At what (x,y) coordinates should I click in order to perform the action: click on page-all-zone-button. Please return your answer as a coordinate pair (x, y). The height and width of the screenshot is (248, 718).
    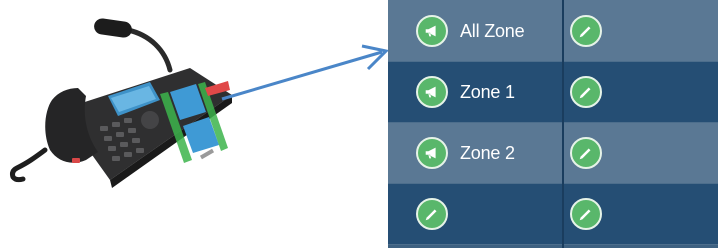
    Looking at the image, I should click on (432, 31).